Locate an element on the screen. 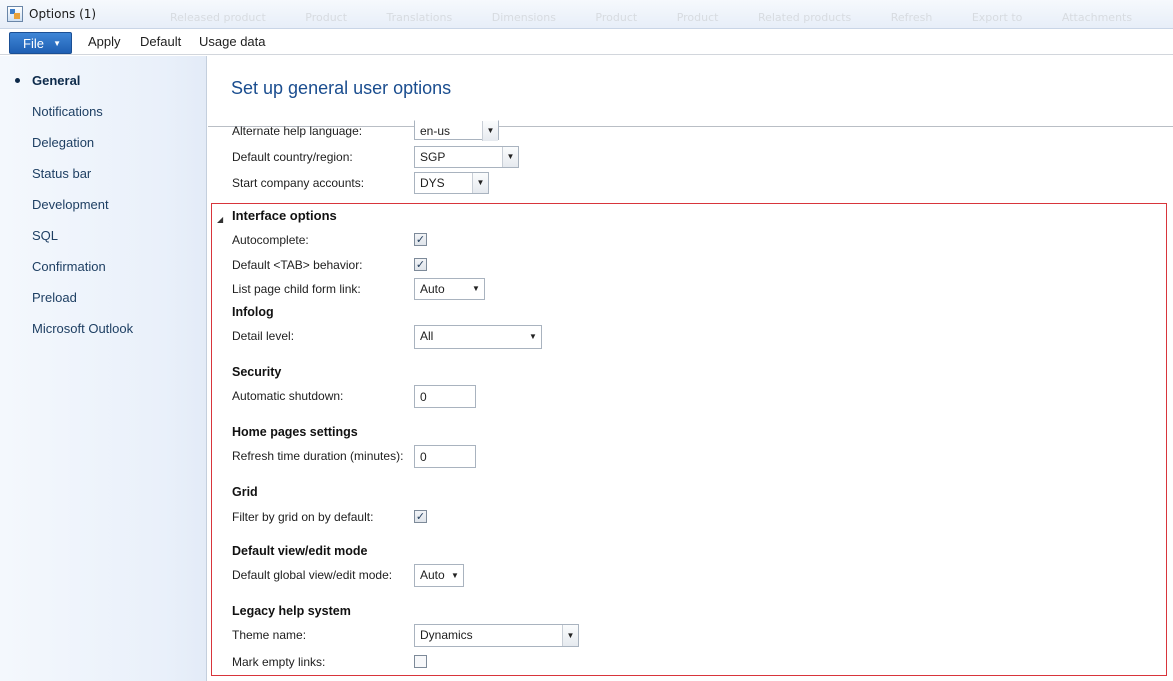  theme-name-label: Theme name: is located at coordinates (269, 635).